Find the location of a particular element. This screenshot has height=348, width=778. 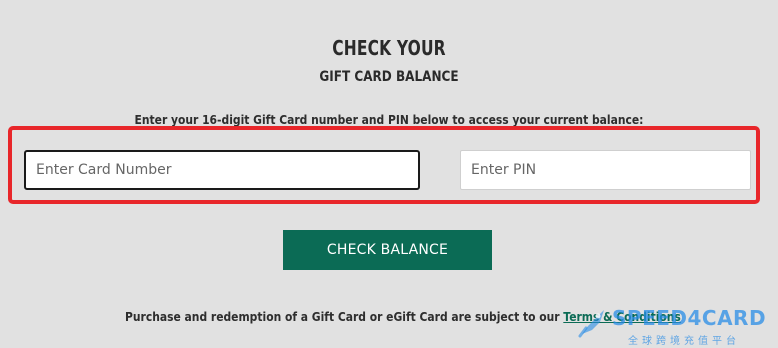

check-balance-label: CHECK BALANCE is located at coordinates (387, 250).